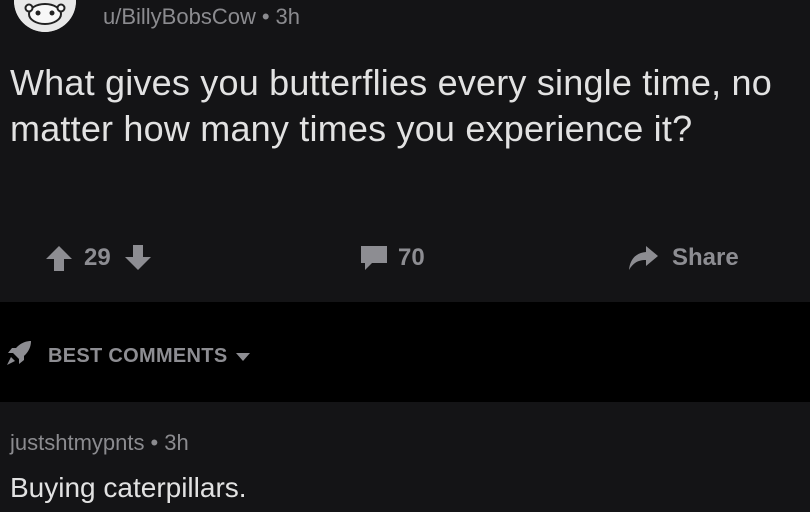 The height and width of the screenshot is (512, 810). What do you see at coordinates (288, 16) in the screenshot?
I see `post-age: 3h` at bounding box center [288, 16].